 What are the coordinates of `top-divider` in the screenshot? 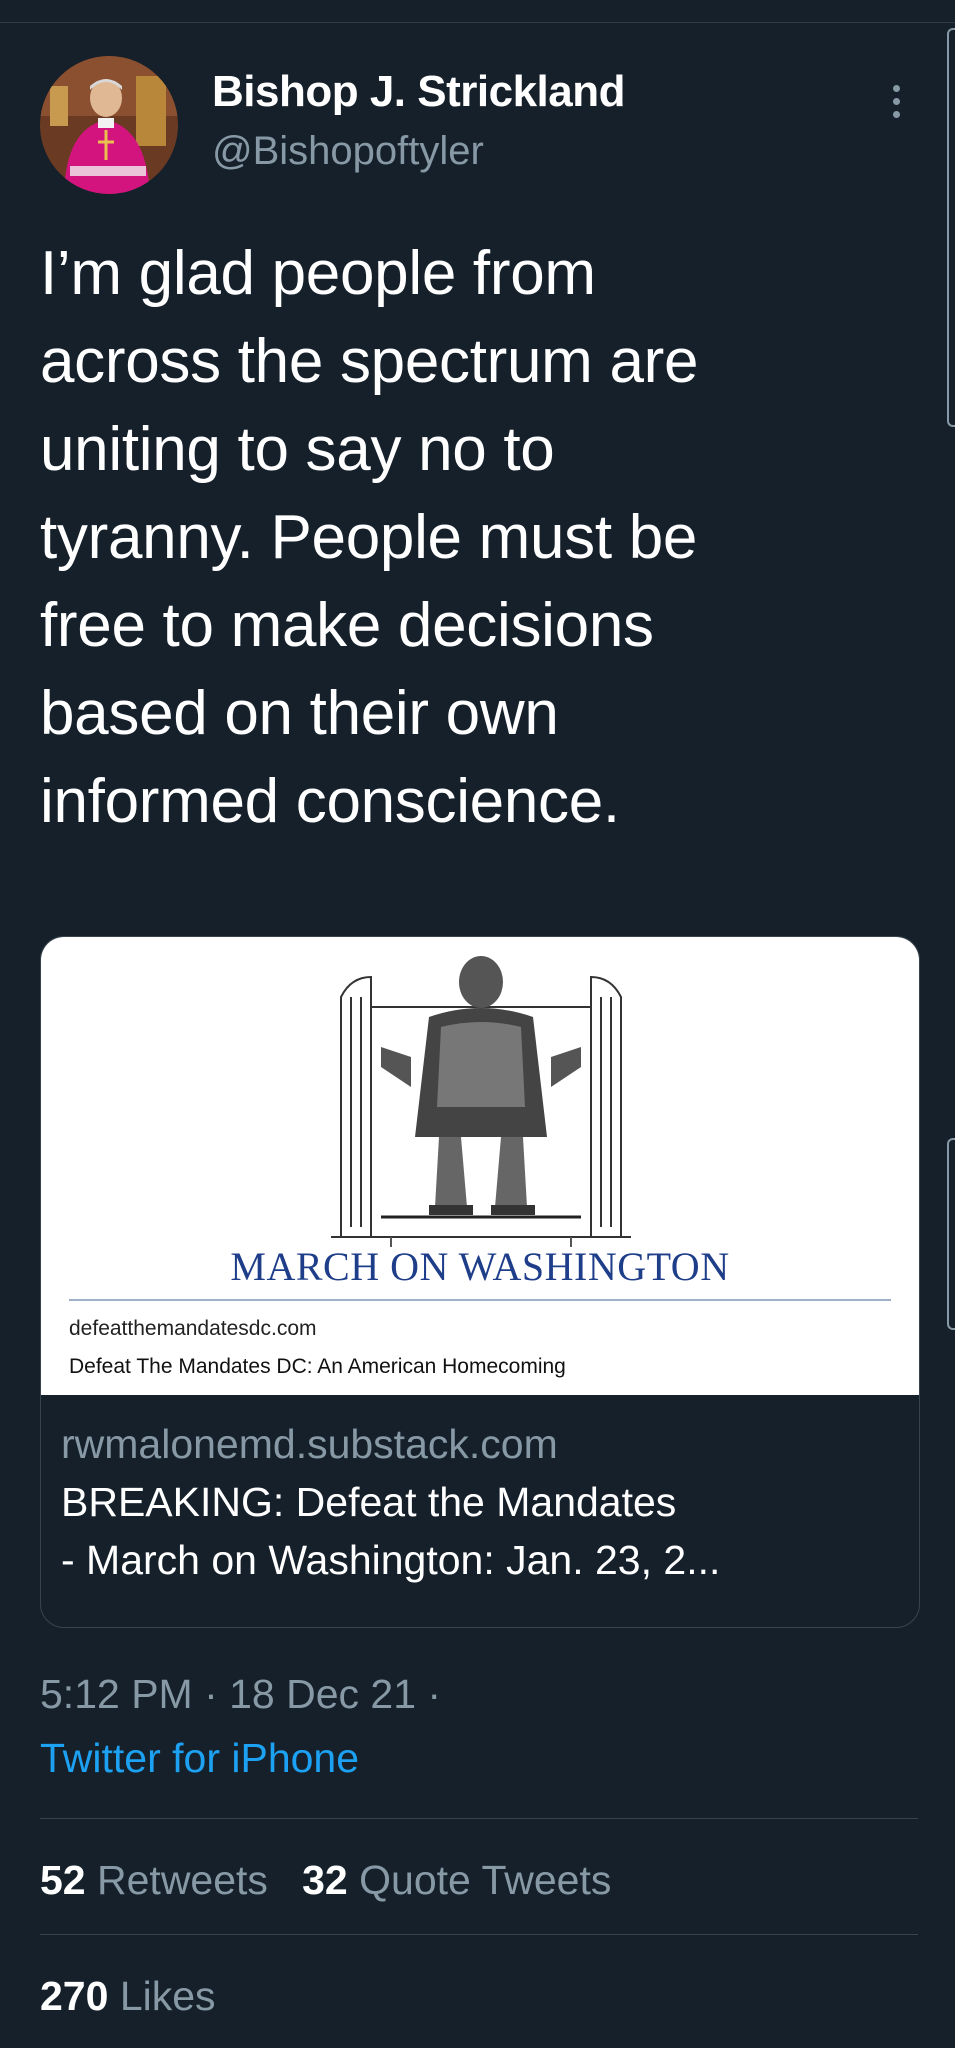 It's located at (477, 22).